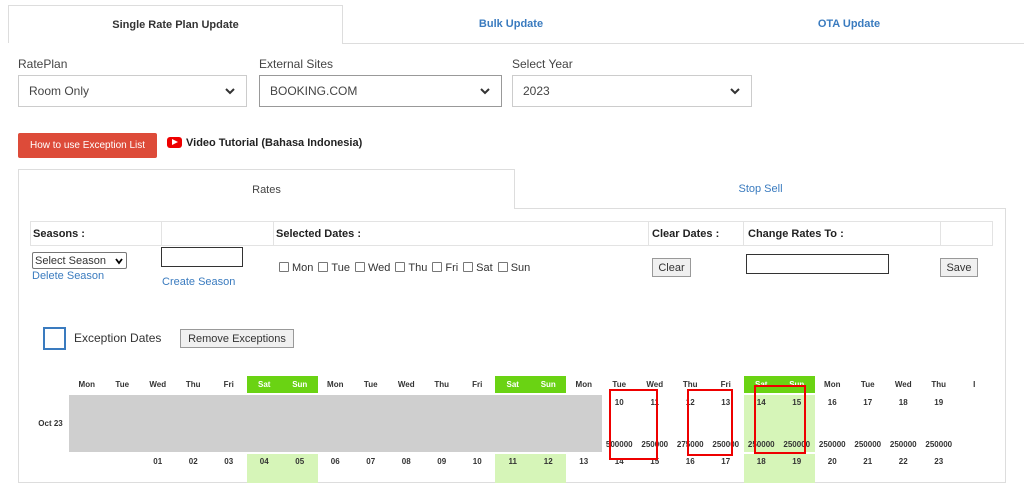  What do you see at coordinates (760, 189) in the screenshot?
I see `tab-stop-sell: Stop Sell` at bounding box center [760, 189].